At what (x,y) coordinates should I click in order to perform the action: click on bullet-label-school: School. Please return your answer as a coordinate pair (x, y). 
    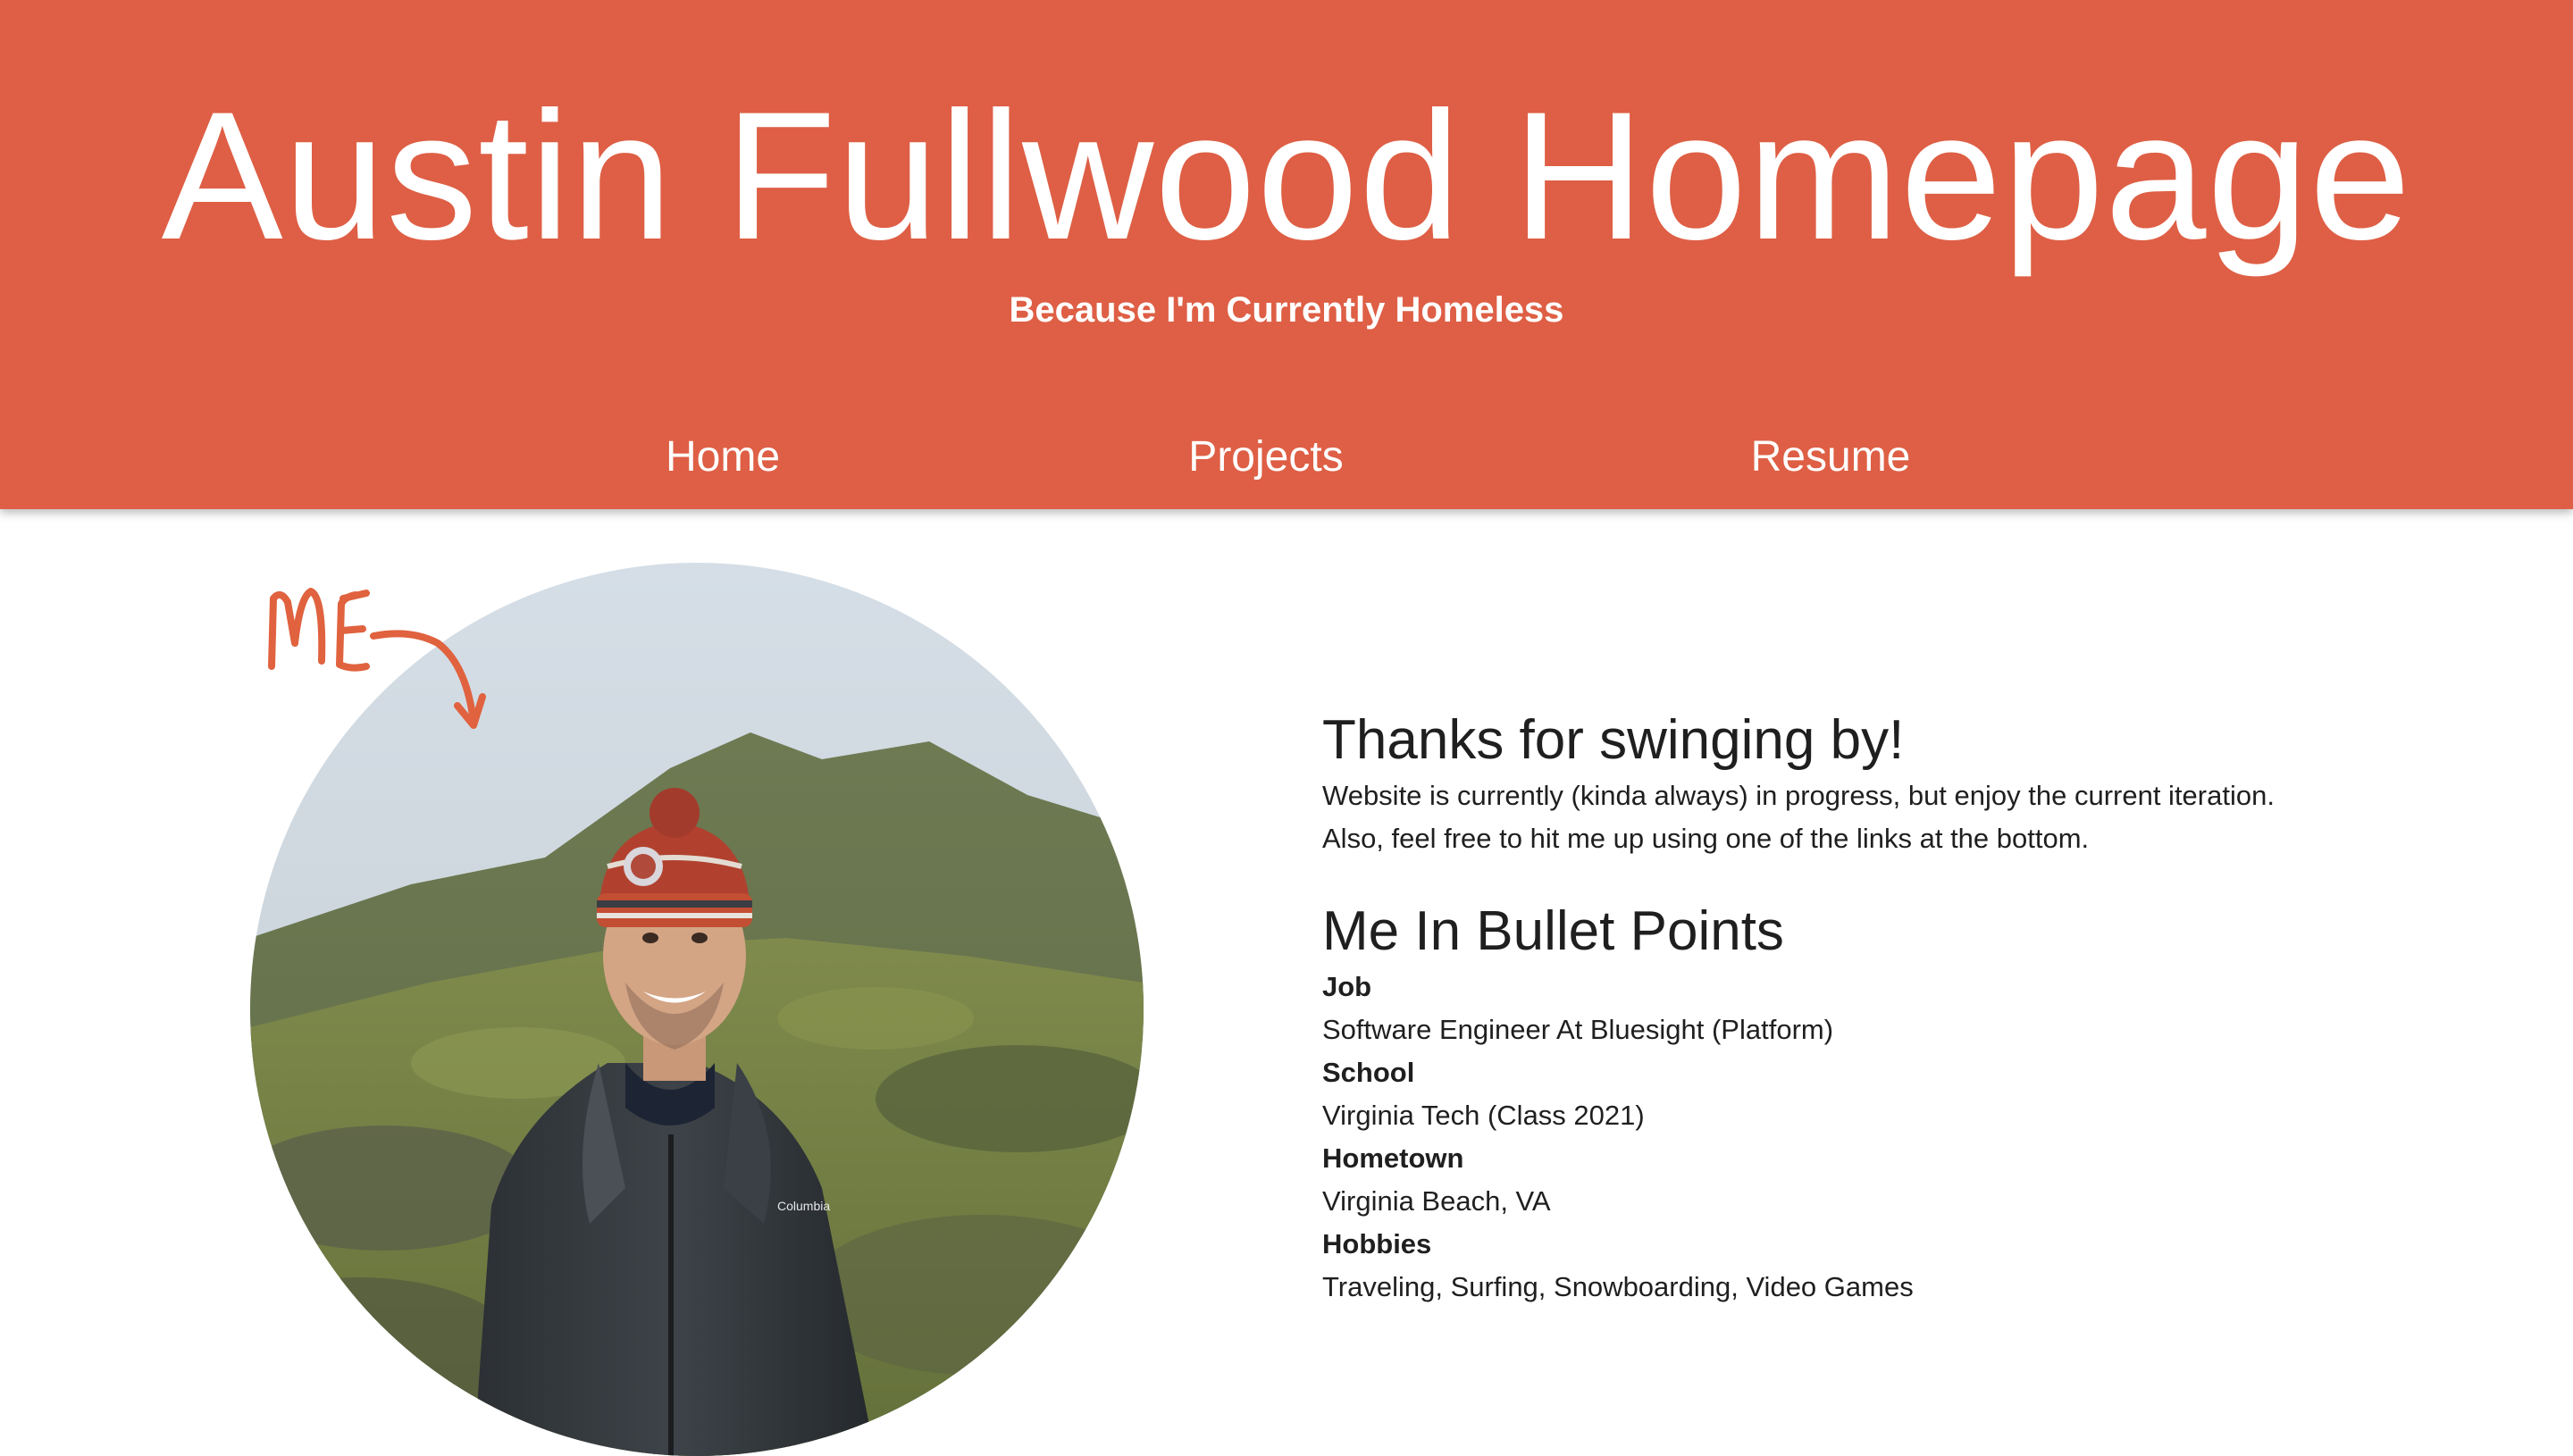
    Looking at the image, I should click on (1368, 1073).